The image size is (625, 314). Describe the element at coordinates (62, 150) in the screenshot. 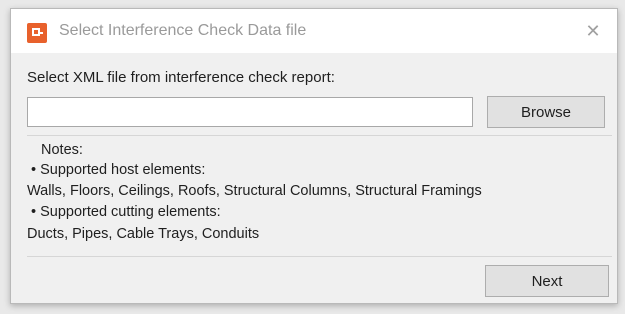

I see `notes-title: Notes:` at that location.